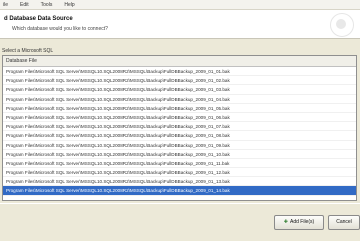 The width and height of the screenshot is (360, 241). I want to click on add-icon: ✚, so click(285, 222).